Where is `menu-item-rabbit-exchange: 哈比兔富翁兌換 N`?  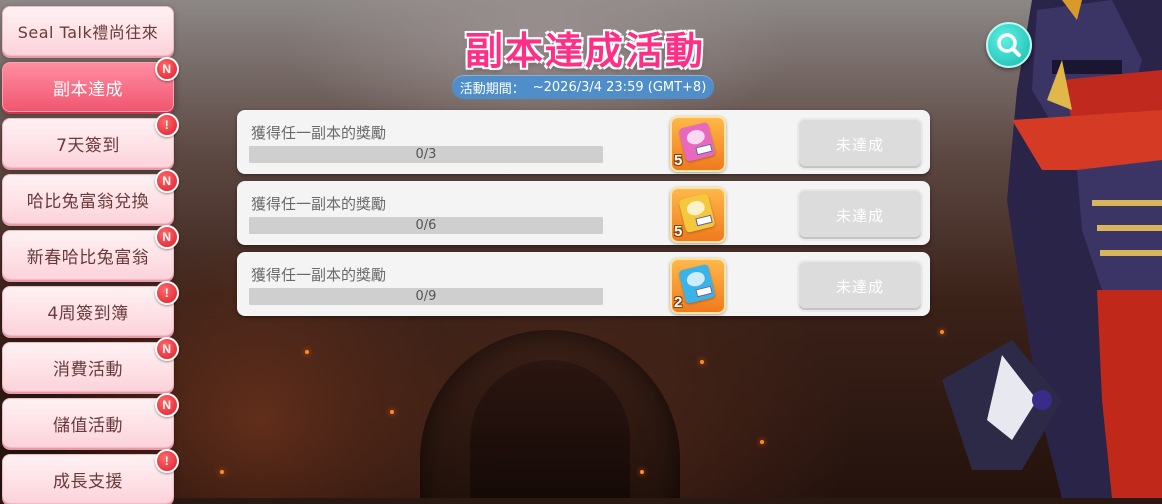
menu-item-rabbit-exchange: 哈比兔富翁兌換 N is located at coordinates (90, 196).